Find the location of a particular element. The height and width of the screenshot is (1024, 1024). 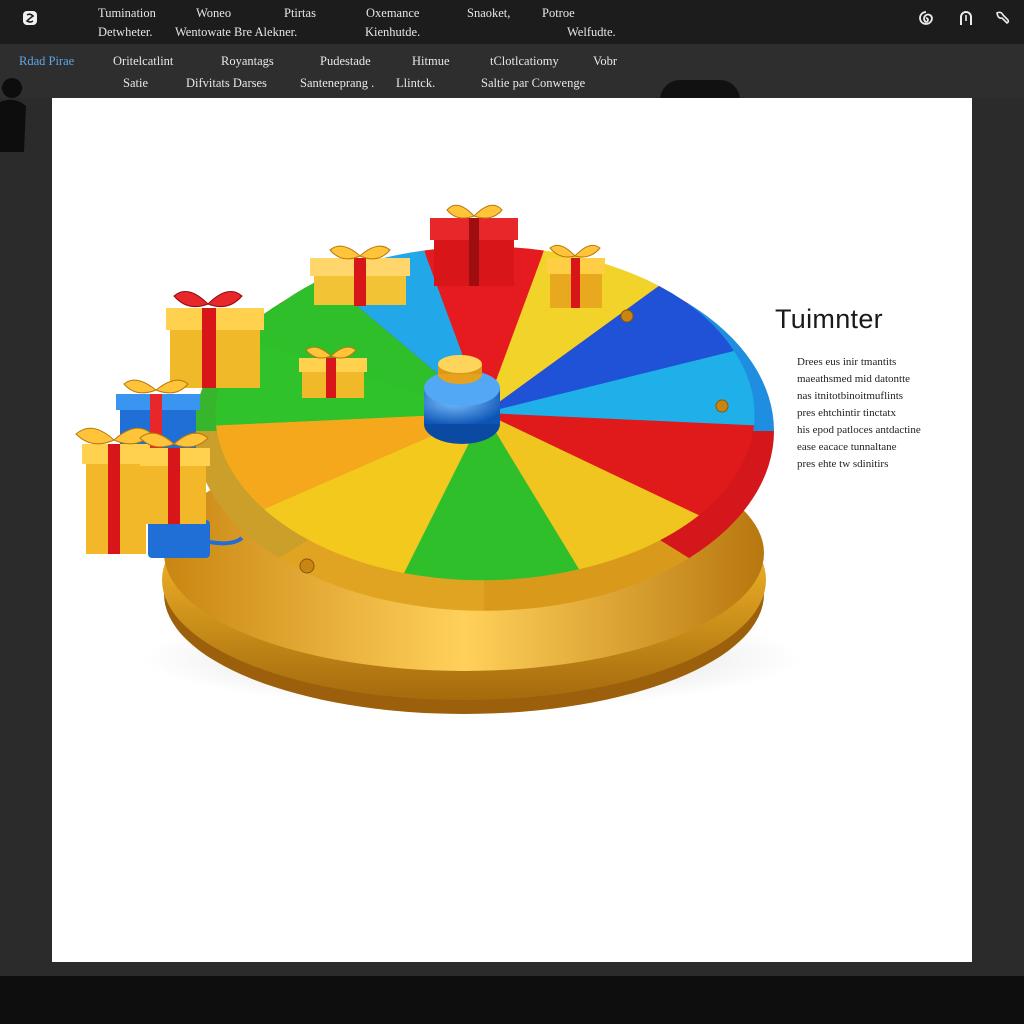

page-title: Tuimnter is located at coordinates (829, 319).